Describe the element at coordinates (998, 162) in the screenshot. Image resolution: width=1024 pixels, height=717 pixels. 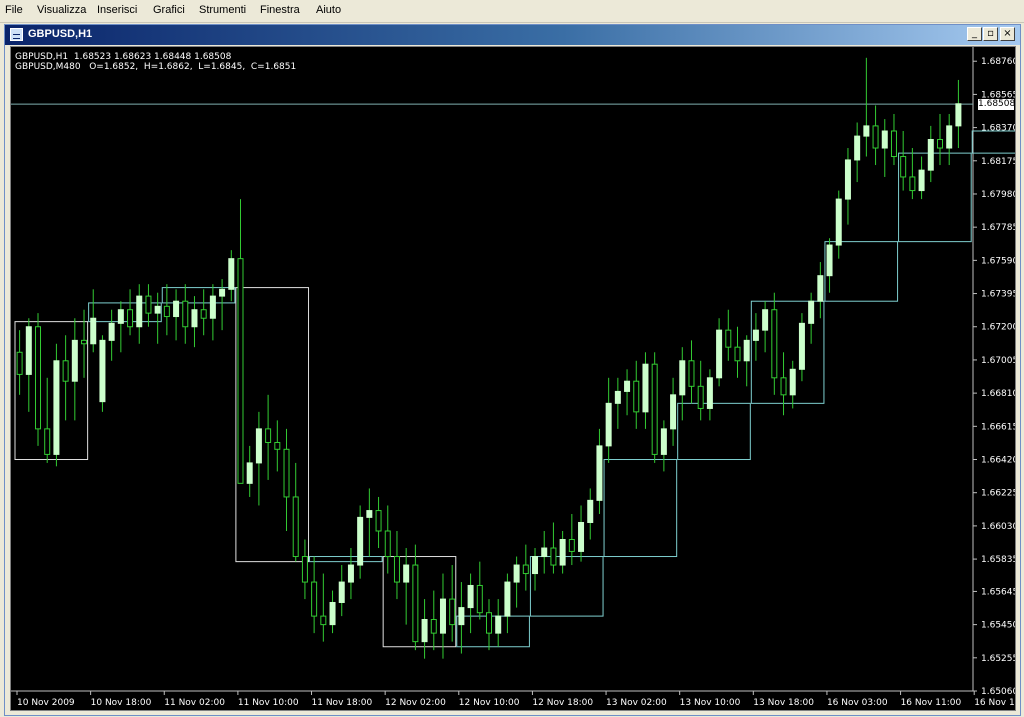
I see `y-tick-label: 1.68175` at that location.